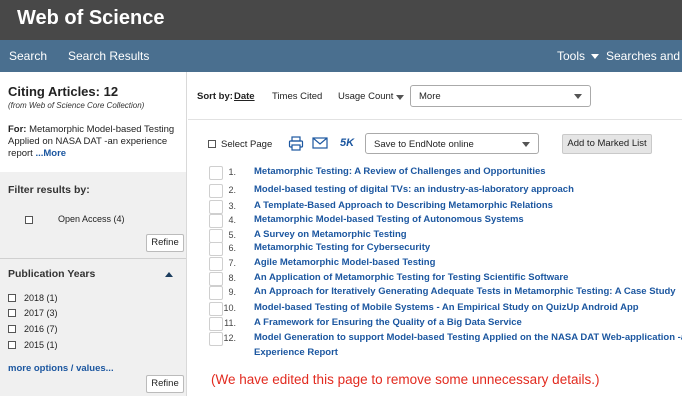 This screenshot has width=682, height=396. What do you see at coordinates (108, 56) in the screenshot?
I see `nav-search-results: Search Results` at bounding box center [108, 56].